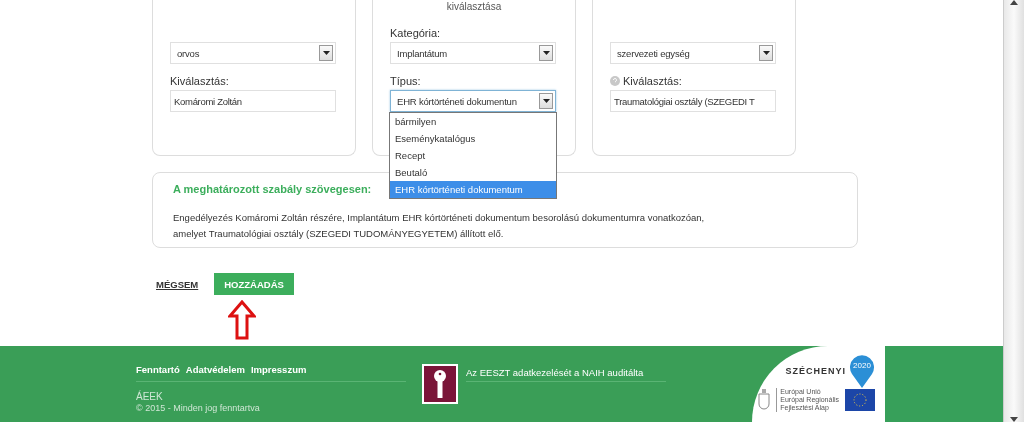 The height and width of the screenshot is (422, 1024). I want to click on dropdown-option: Recept, so click(473, 155).